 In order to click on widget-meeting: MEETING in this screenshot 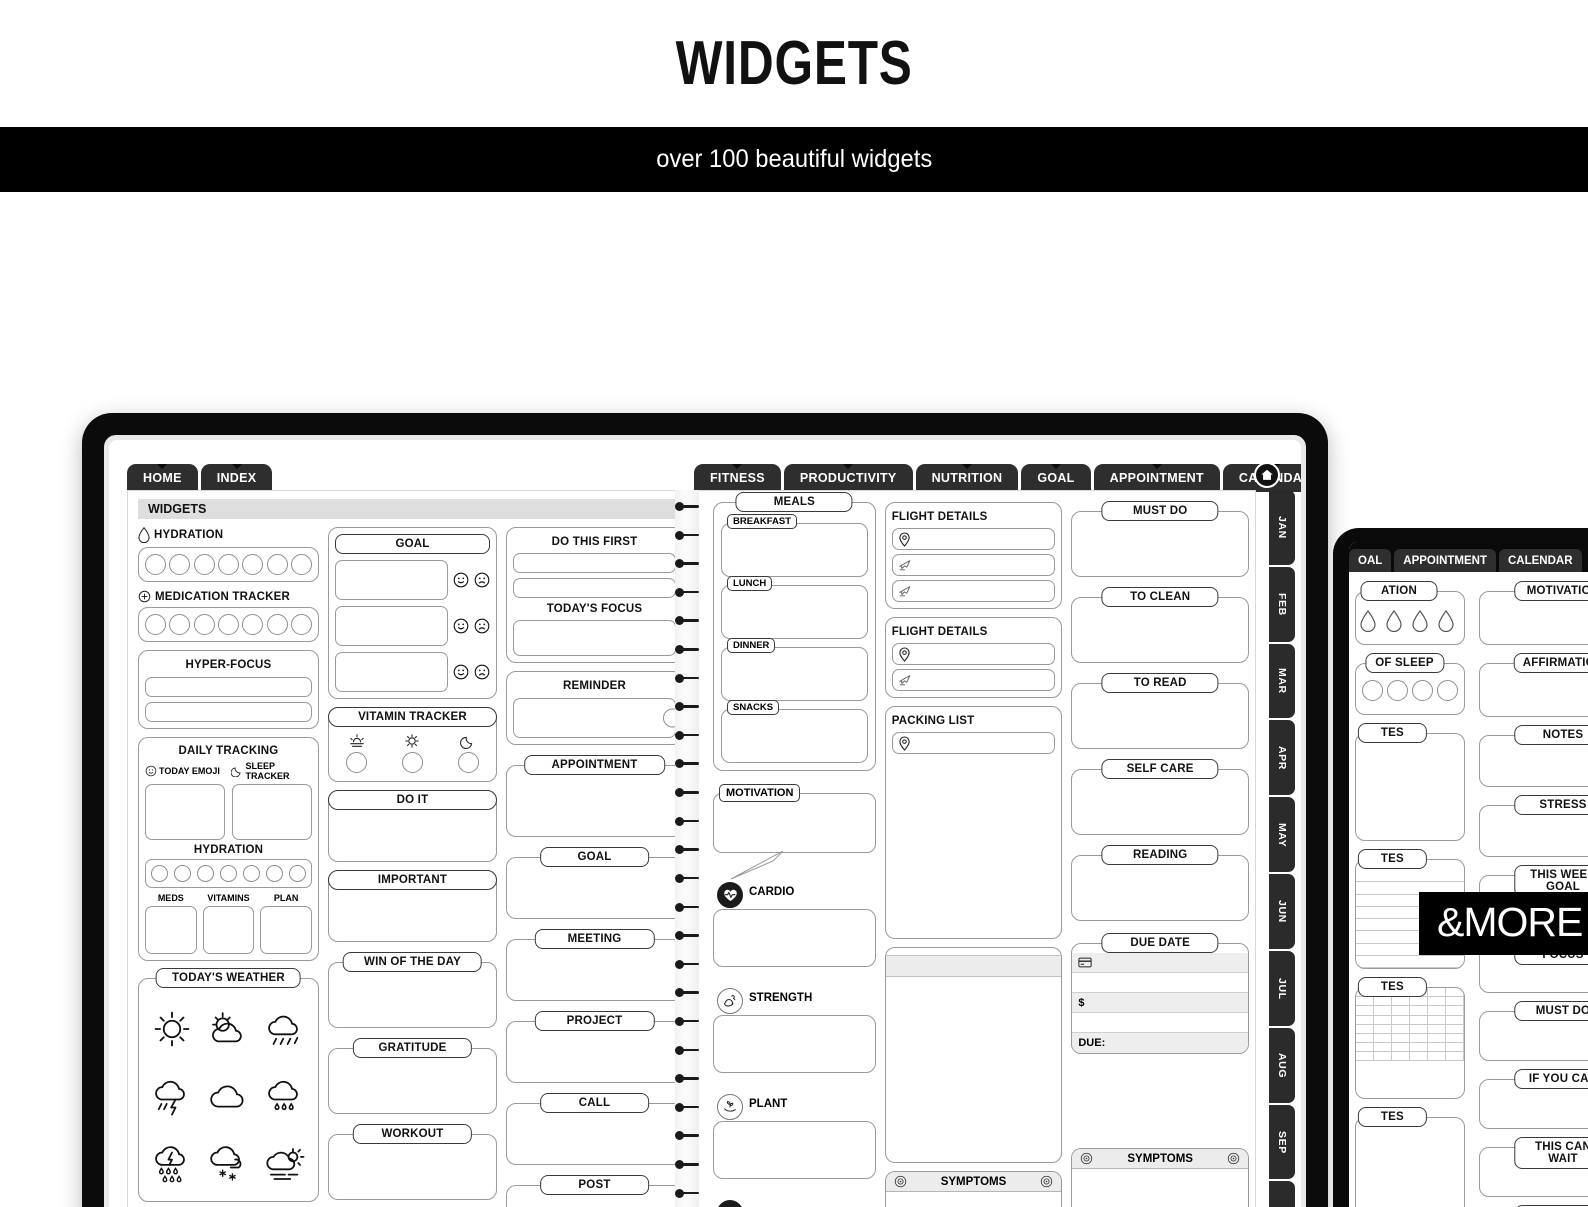, I will do `click(594, 965)`.